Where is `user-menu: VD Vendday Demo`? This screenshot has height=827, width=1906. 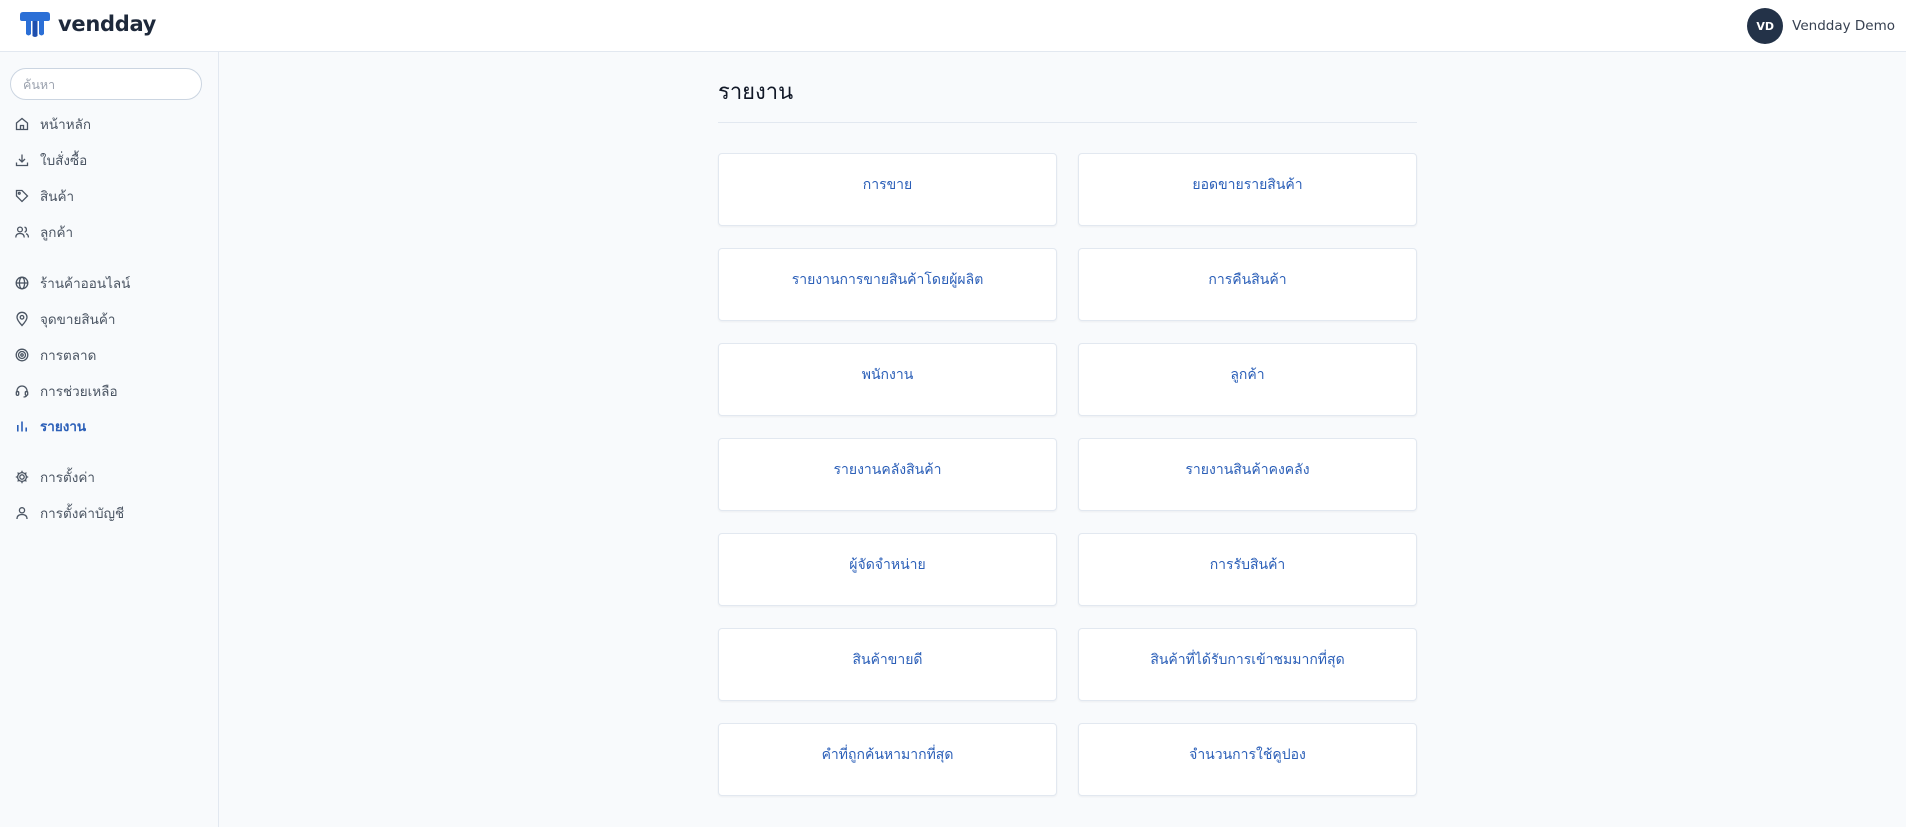 user-menu: VD Vendday Demo is located at coordinates (1821, 26).